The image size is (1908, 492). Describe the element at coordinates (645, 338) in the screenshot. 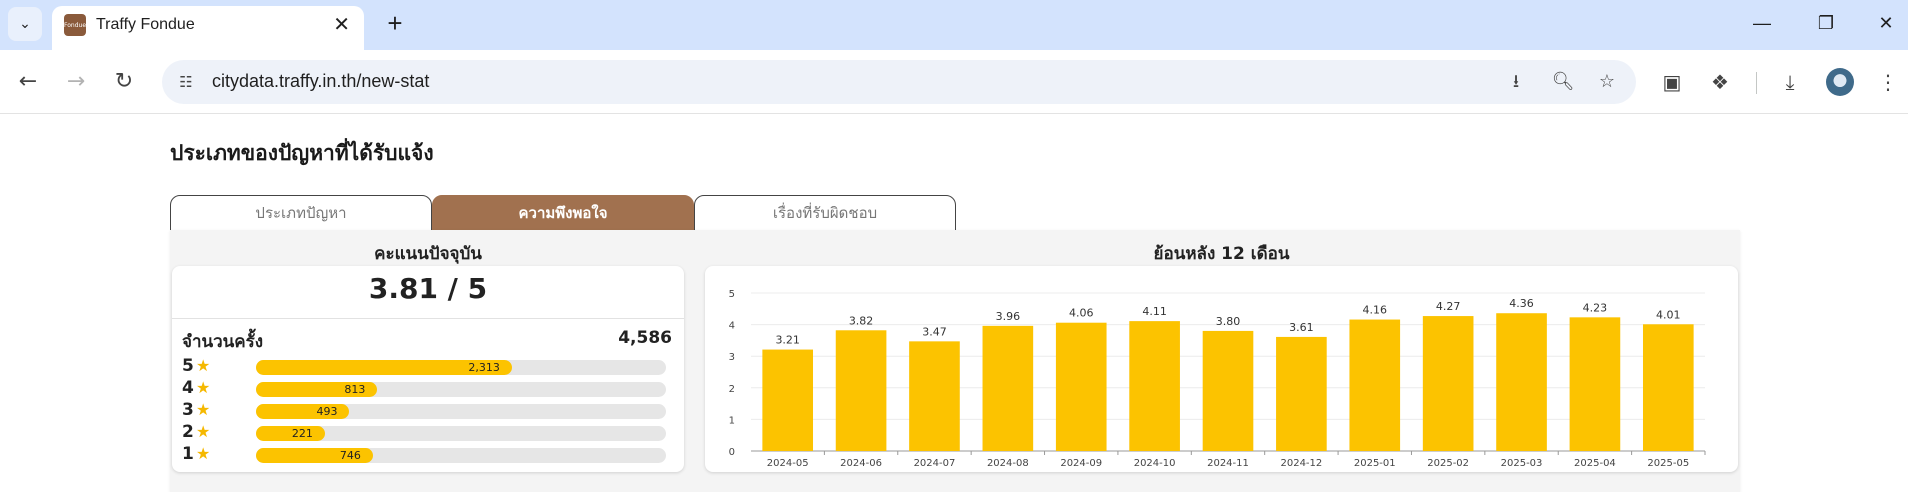

I see `count-total: 4,586` at that location.